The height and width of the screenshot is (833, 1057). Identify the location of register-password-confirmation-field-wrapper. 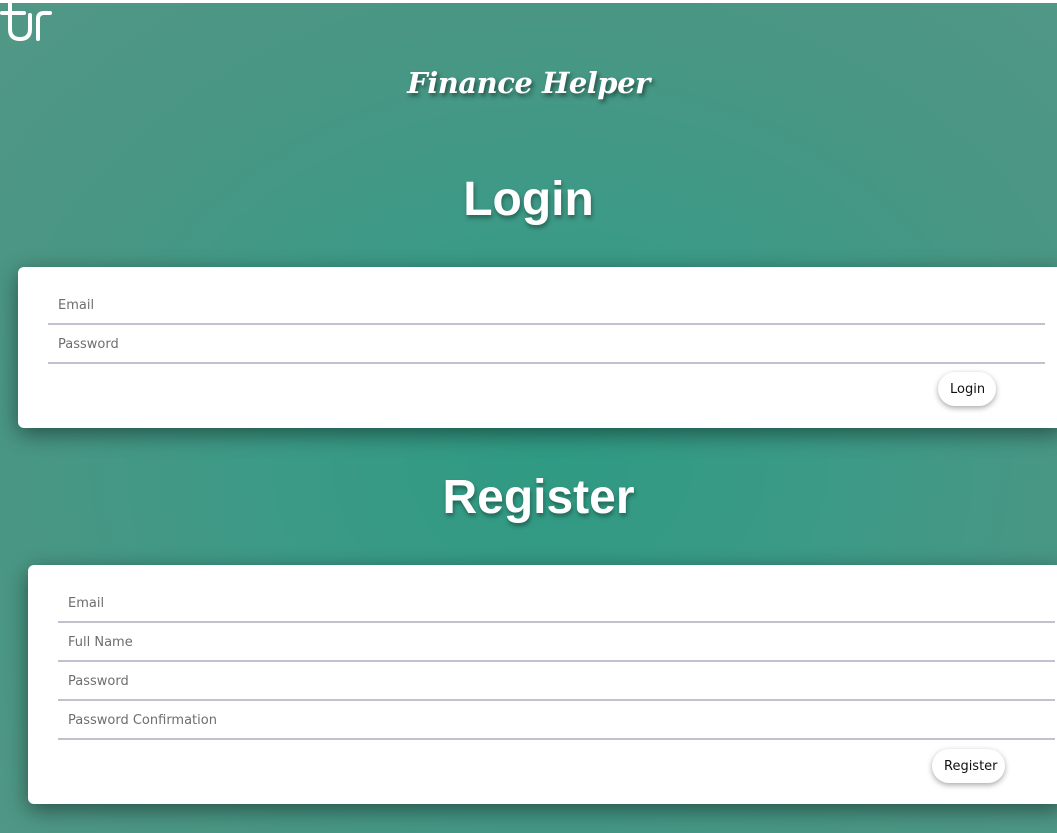
(556, 721).